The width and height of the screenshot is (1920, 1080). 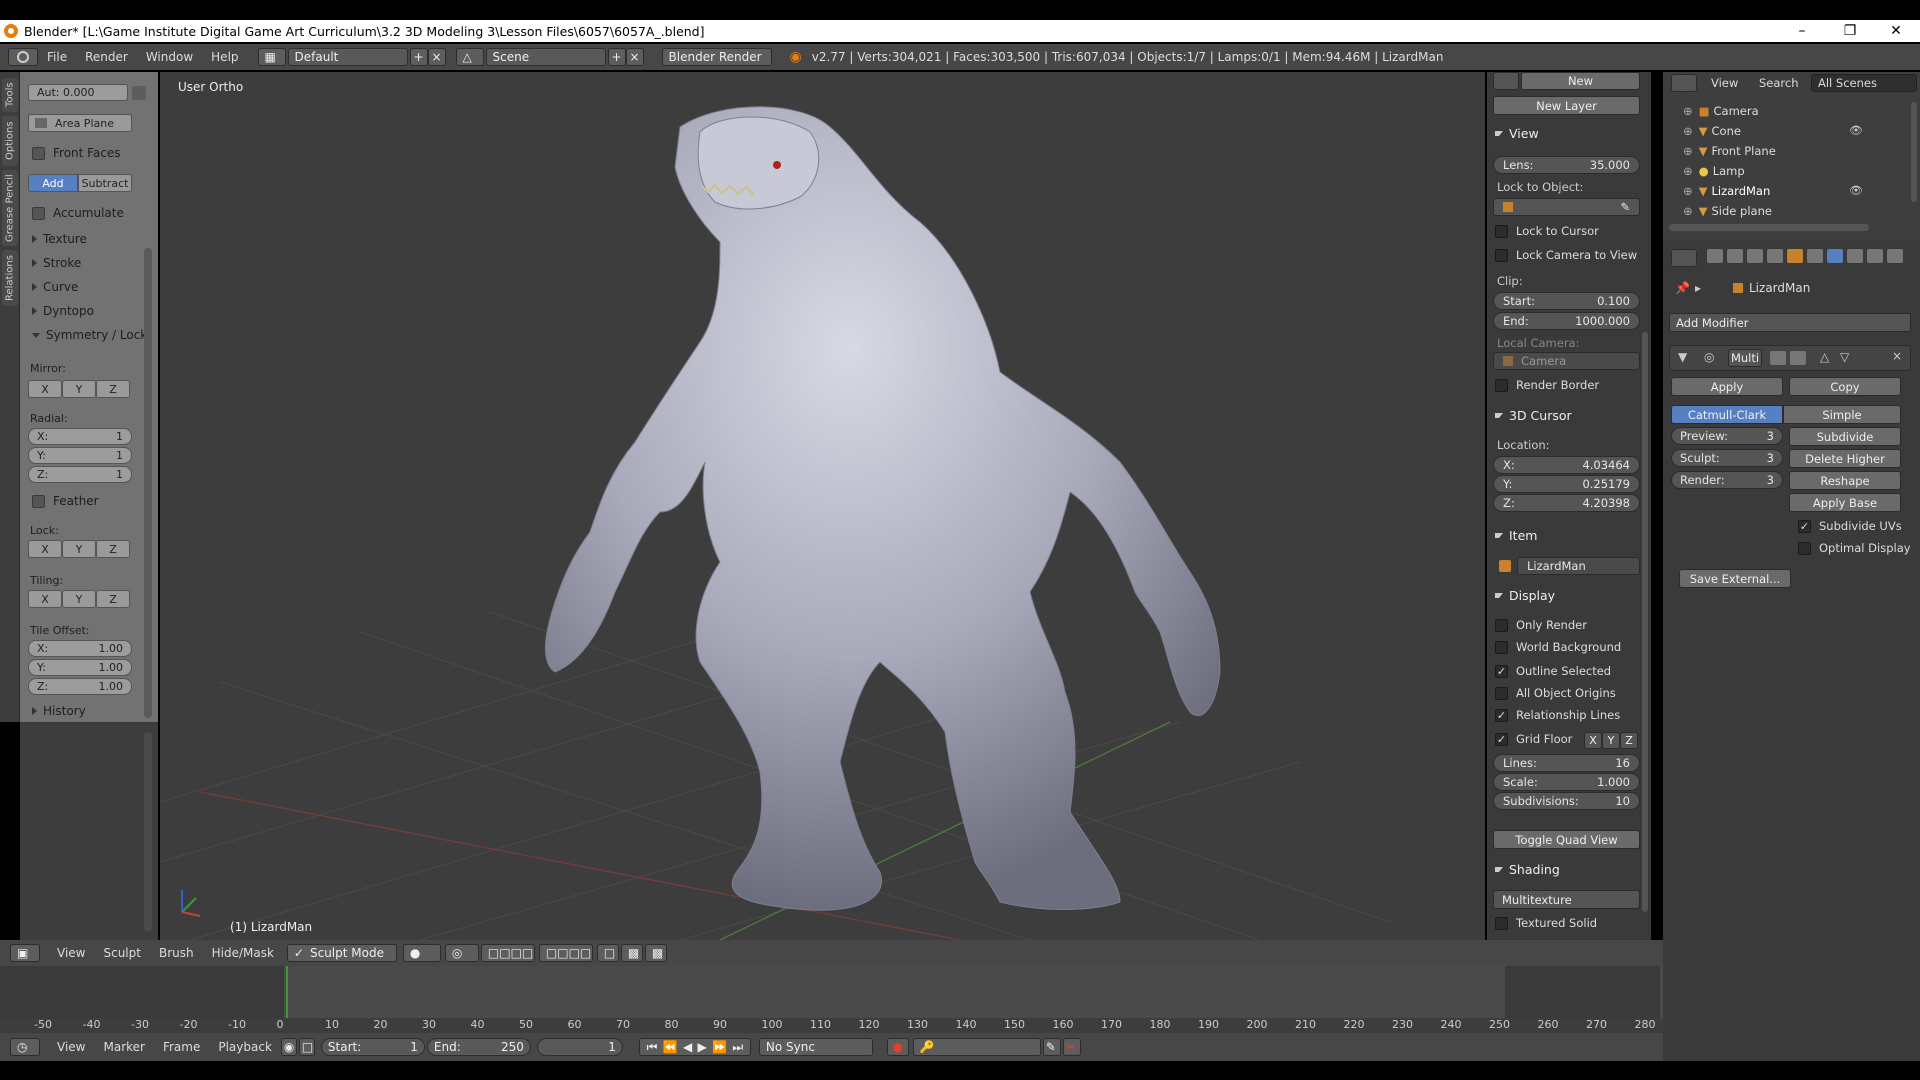 What do you see at coordinates (1735, 256) in the screenshot?
I see `render-layers-tab-icon` at bounding box center [1735, 256].